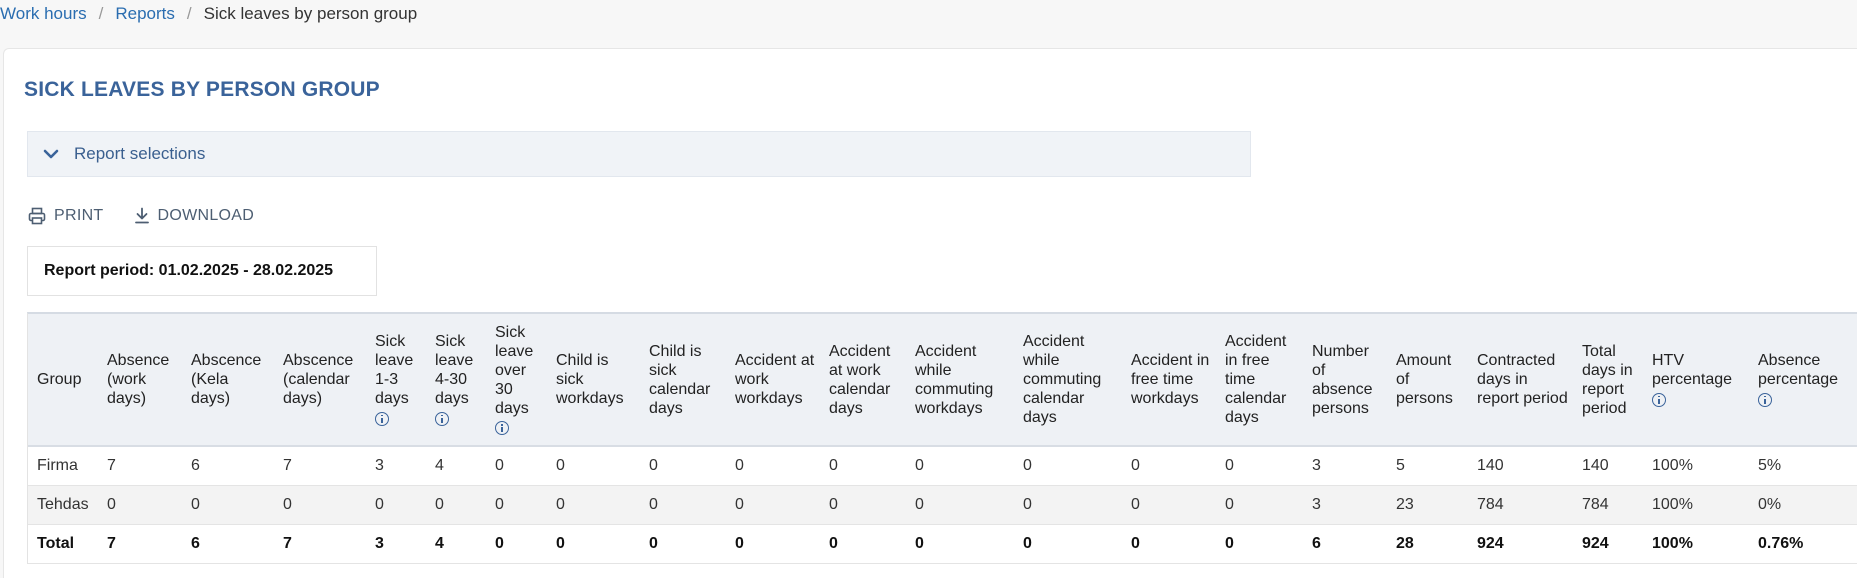 Image resolution: width=1857 pixels, height=578 pixels. What do you see at coordinates (145, 14) in the screenshot?
I see `breadcrumb-link-reports: Reports` at bounding box center [145, 14].